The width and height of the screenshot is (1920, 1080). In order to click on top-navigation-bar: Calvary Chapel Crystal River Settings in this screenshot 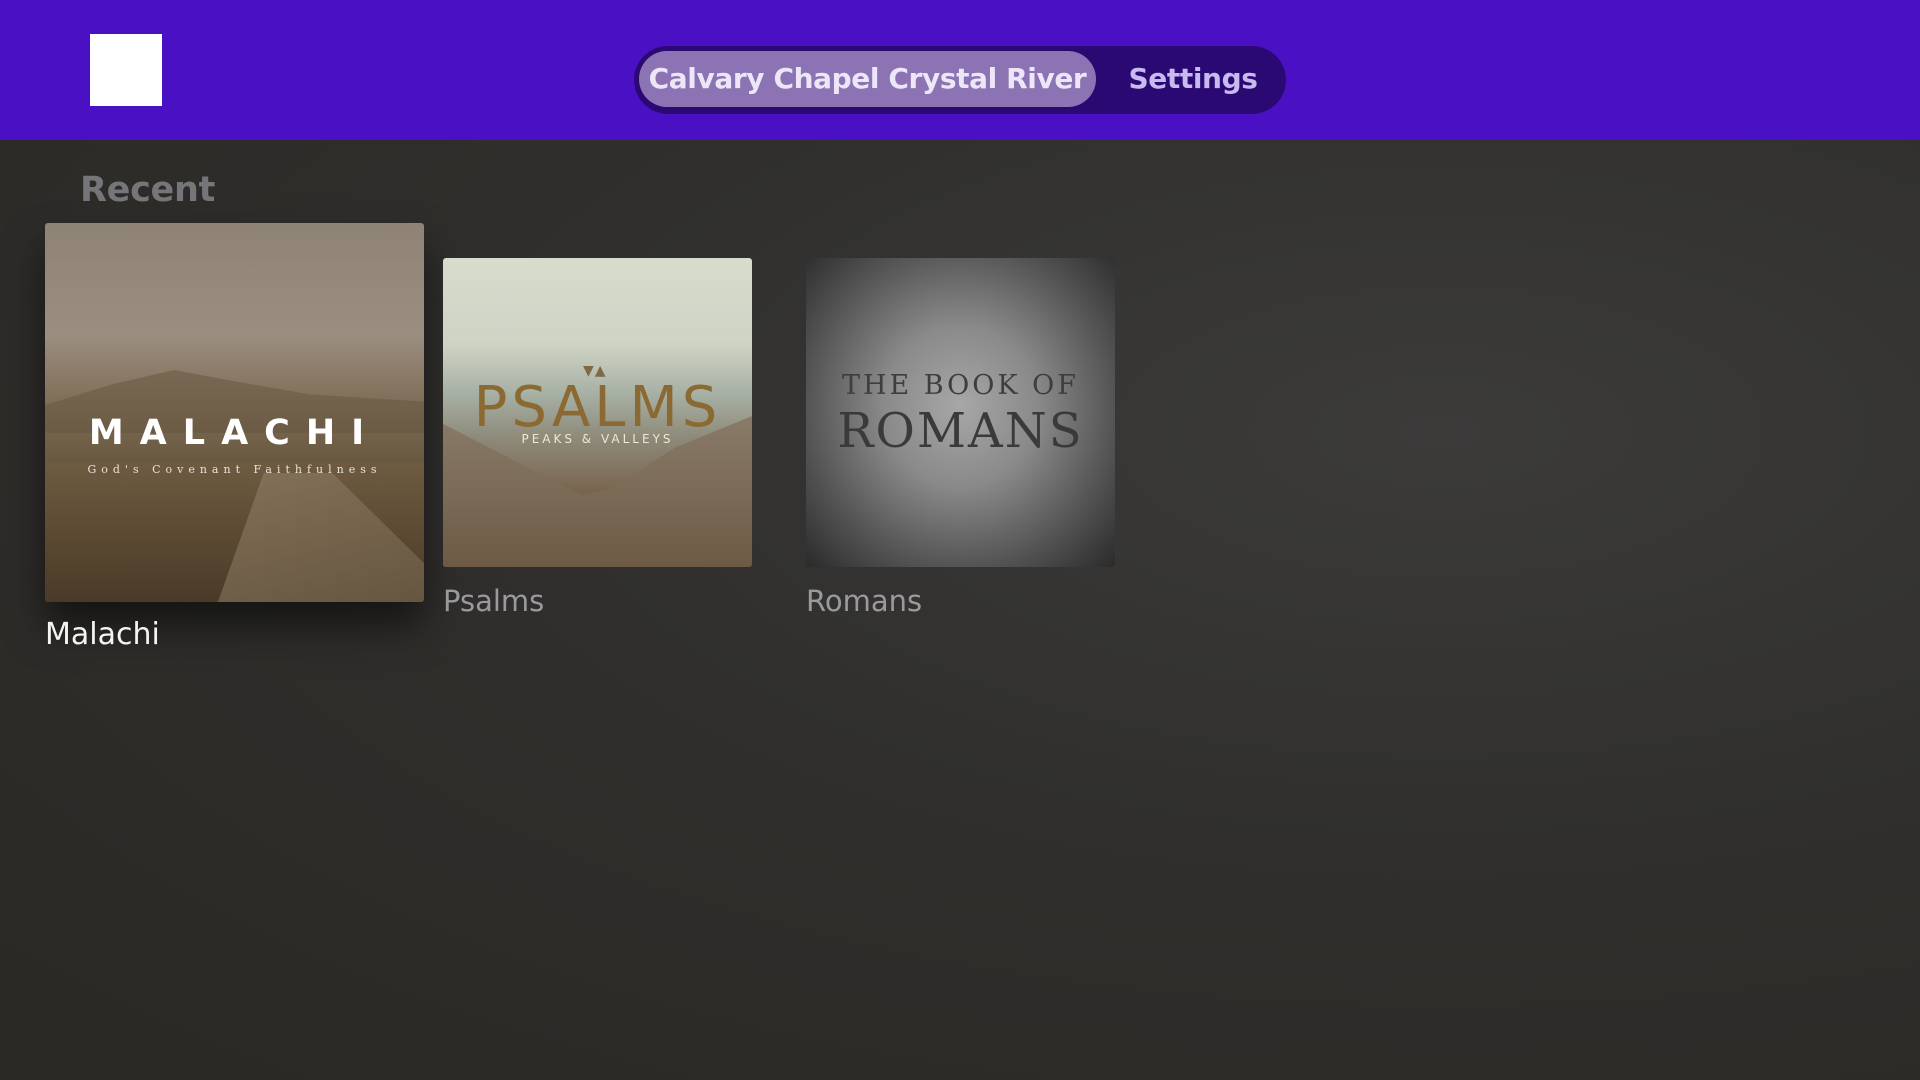, I will do `click(960, 70)`.